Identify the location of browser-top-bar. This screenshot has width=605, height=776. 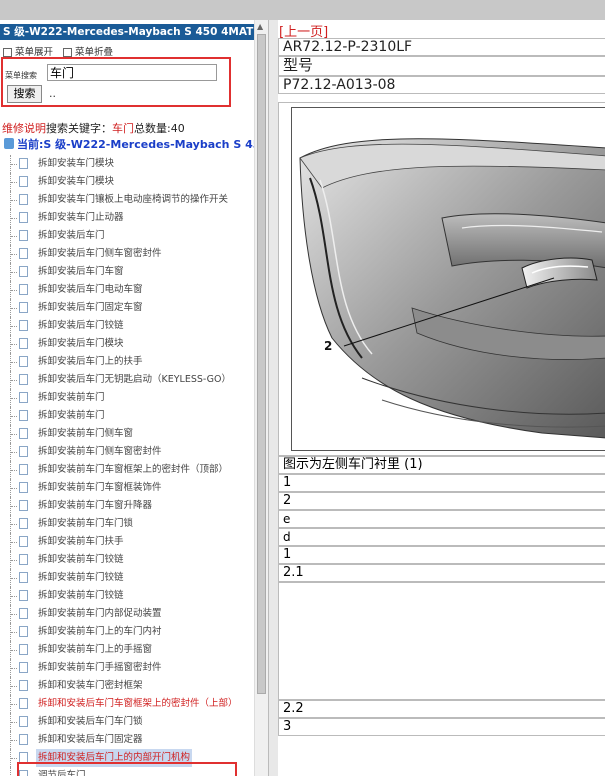
(302, 10).